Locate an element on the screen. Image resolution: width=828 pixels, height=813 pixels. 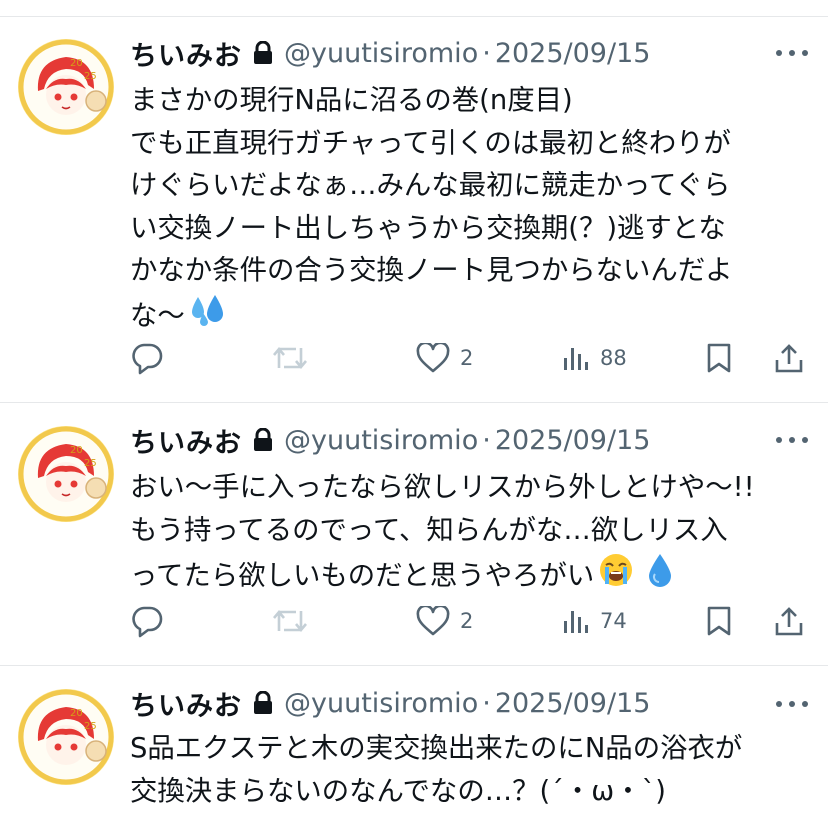
loudly-crying-face-emoji is located at coordinates (616, 577).